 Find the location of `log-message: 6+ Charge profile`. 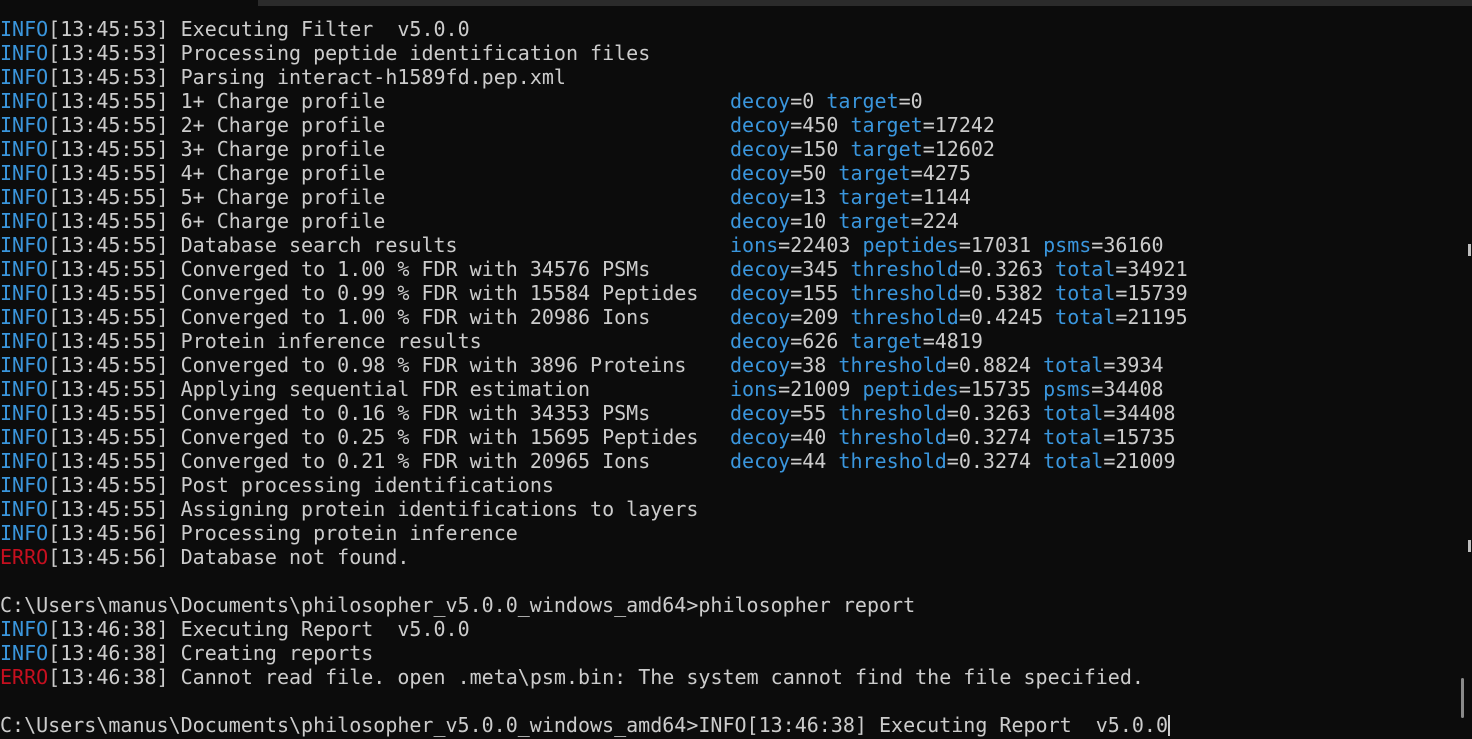

log-message: 6+ Charge profile is located at coordinates (283, 221).